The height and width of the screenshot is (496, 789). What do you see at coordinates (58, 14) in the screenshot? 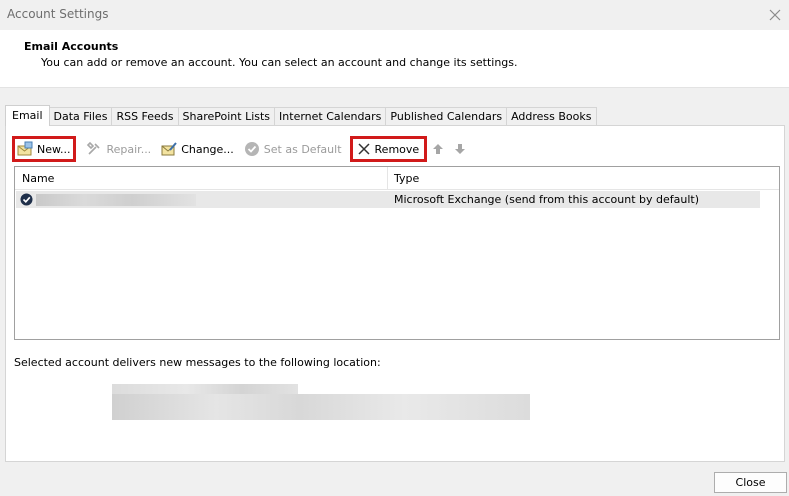
I see `window-title: Account Settings` at bounding box center [58, 14].